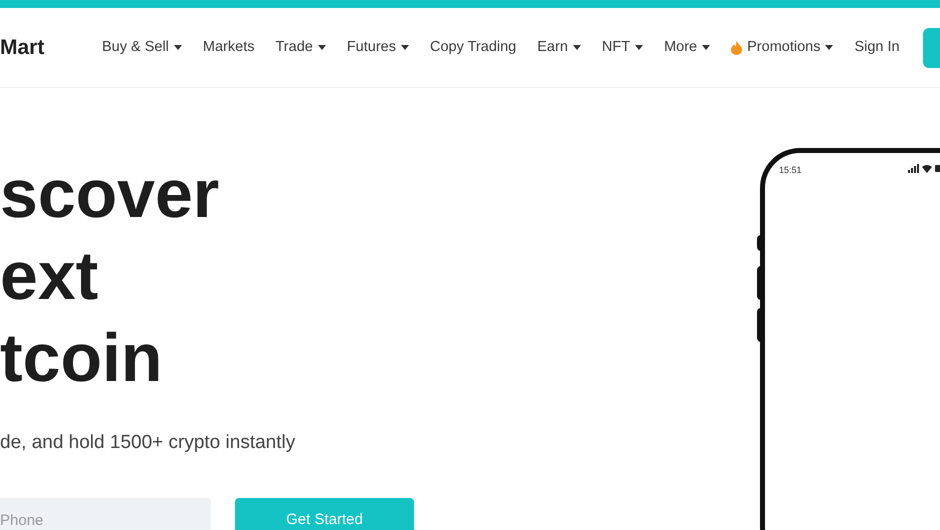  Describe the element at coordinates (377, 47) in the screenshot. I see `nav-link: Futures` at that location.